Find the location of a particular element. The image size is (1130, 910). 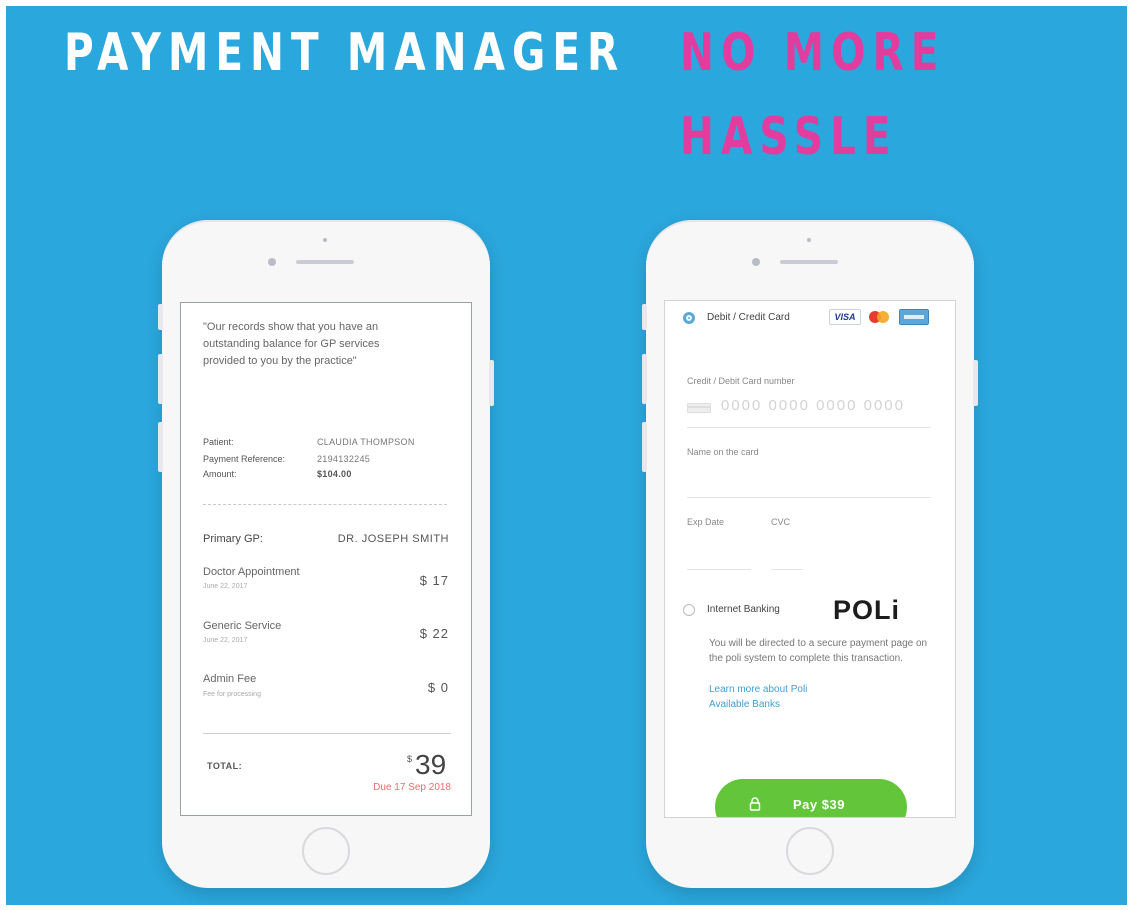

pay-button-label: Pay $39 is located at coordinates (819, 804).